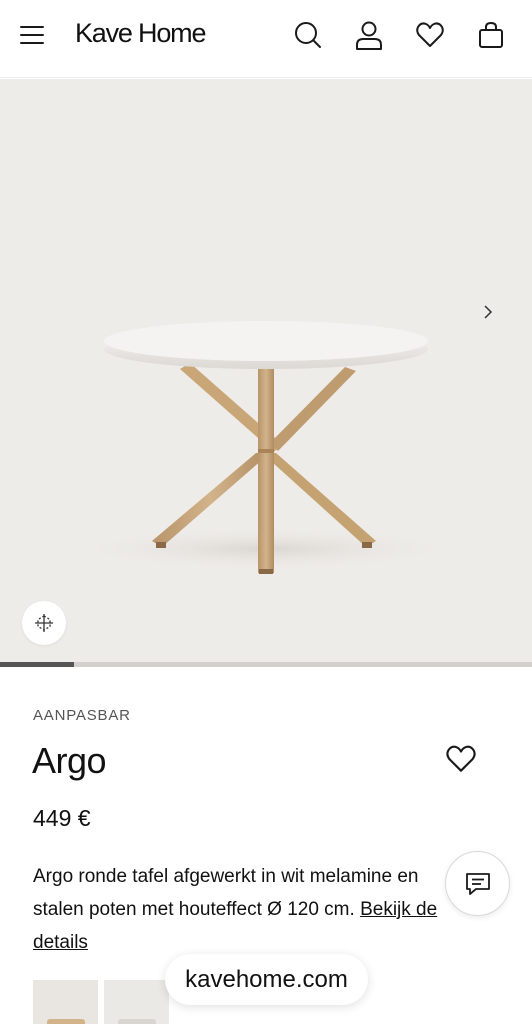 The image size is (532, 1024). What do you see at coordinates (369, 35) in the screenshot?
I see `user-icon` at bounding box center [369, 35].